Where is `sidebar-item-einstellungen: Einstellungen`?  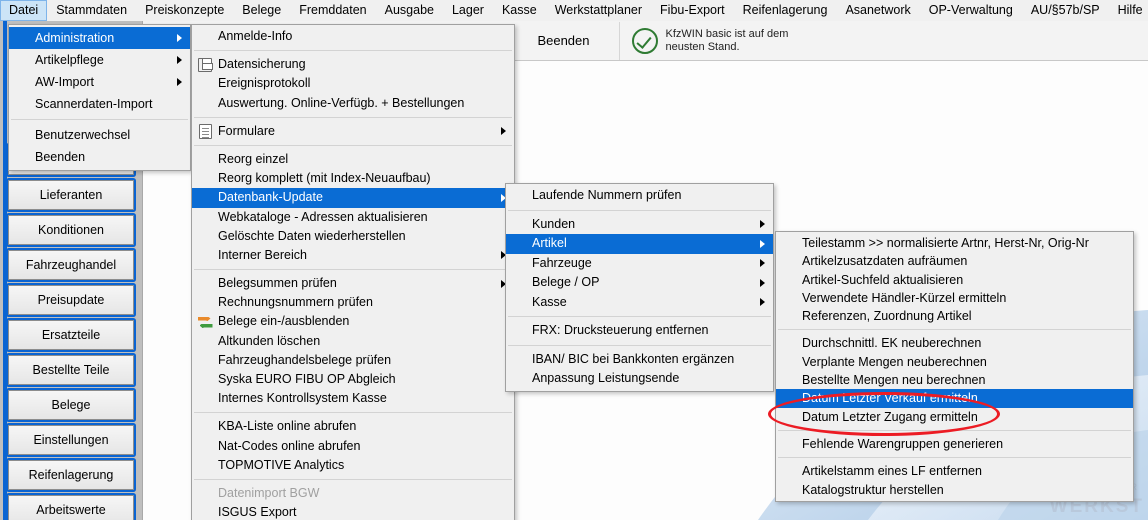 sidebar-item-einstellungen: Einstellungen is located at coordinates (71, 440).